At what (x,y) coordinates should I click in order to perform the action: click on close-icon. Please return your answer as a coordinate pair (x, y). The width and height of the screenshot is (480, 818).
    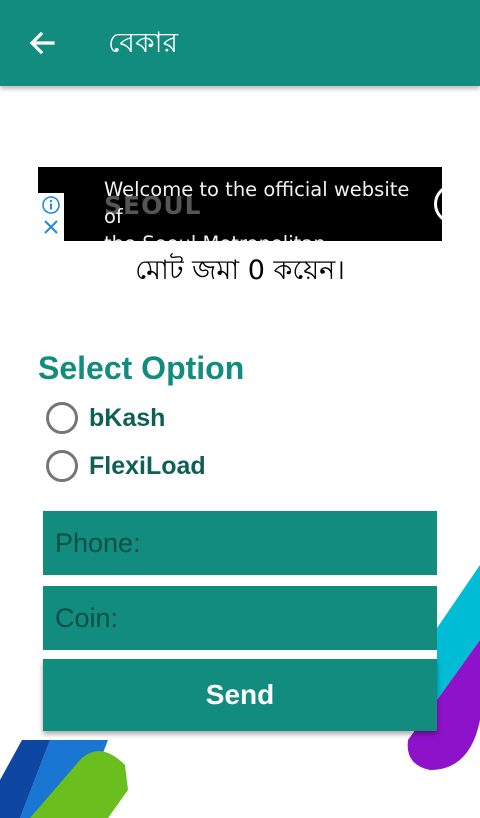
    Looking at the image, I should click on (51, 227).